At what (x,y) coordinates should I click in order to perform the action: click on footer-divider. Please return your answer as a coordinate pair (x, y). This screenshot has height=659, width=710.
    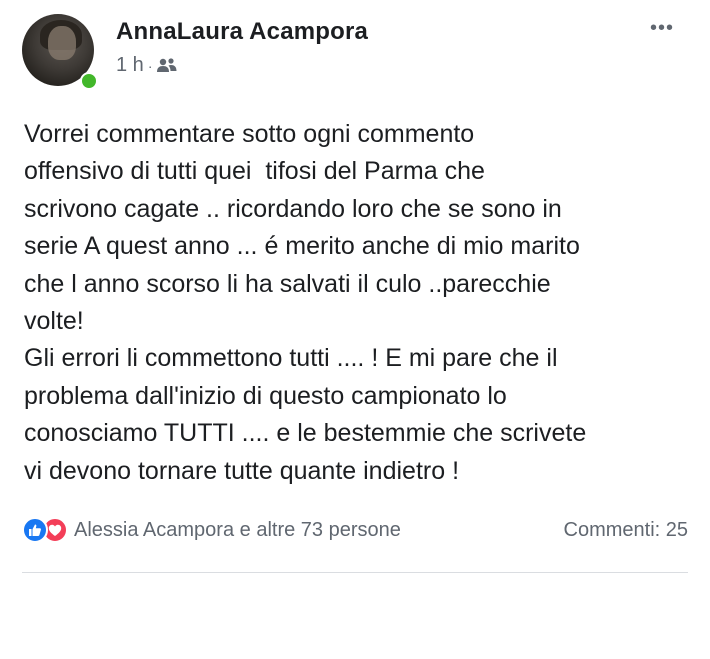
    Looking at the image, I should click on (355, 572).